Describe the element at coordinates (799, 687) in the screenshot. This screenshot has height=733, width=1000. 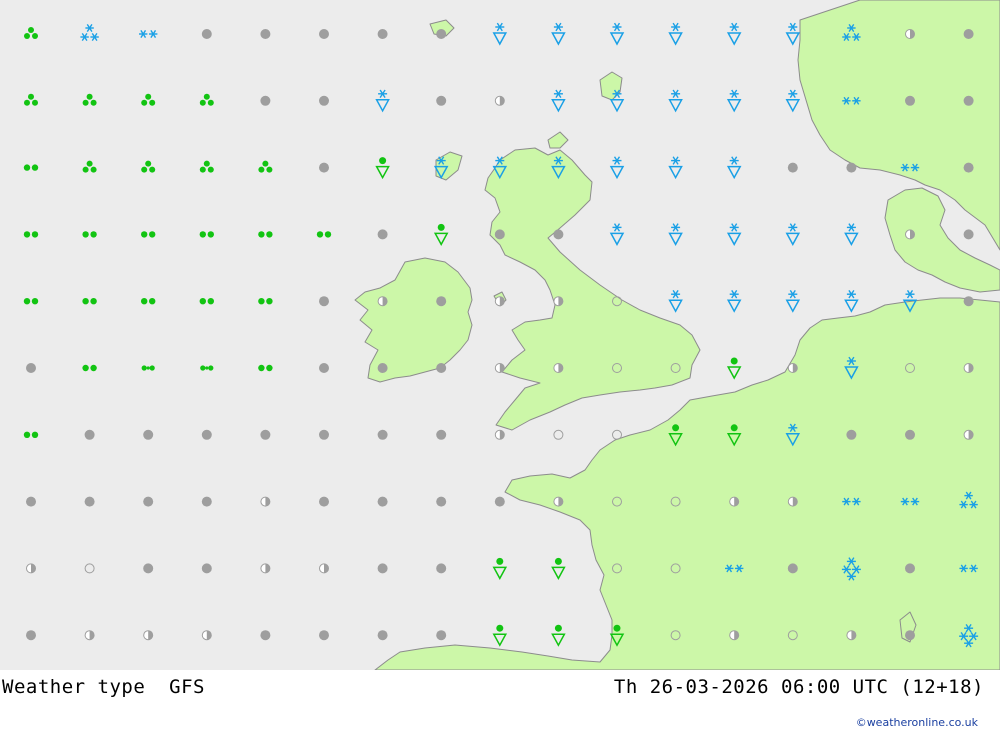
I see `valid-datetime: Th 26-03-2026 06:00 UTC (12+18)` at that location.